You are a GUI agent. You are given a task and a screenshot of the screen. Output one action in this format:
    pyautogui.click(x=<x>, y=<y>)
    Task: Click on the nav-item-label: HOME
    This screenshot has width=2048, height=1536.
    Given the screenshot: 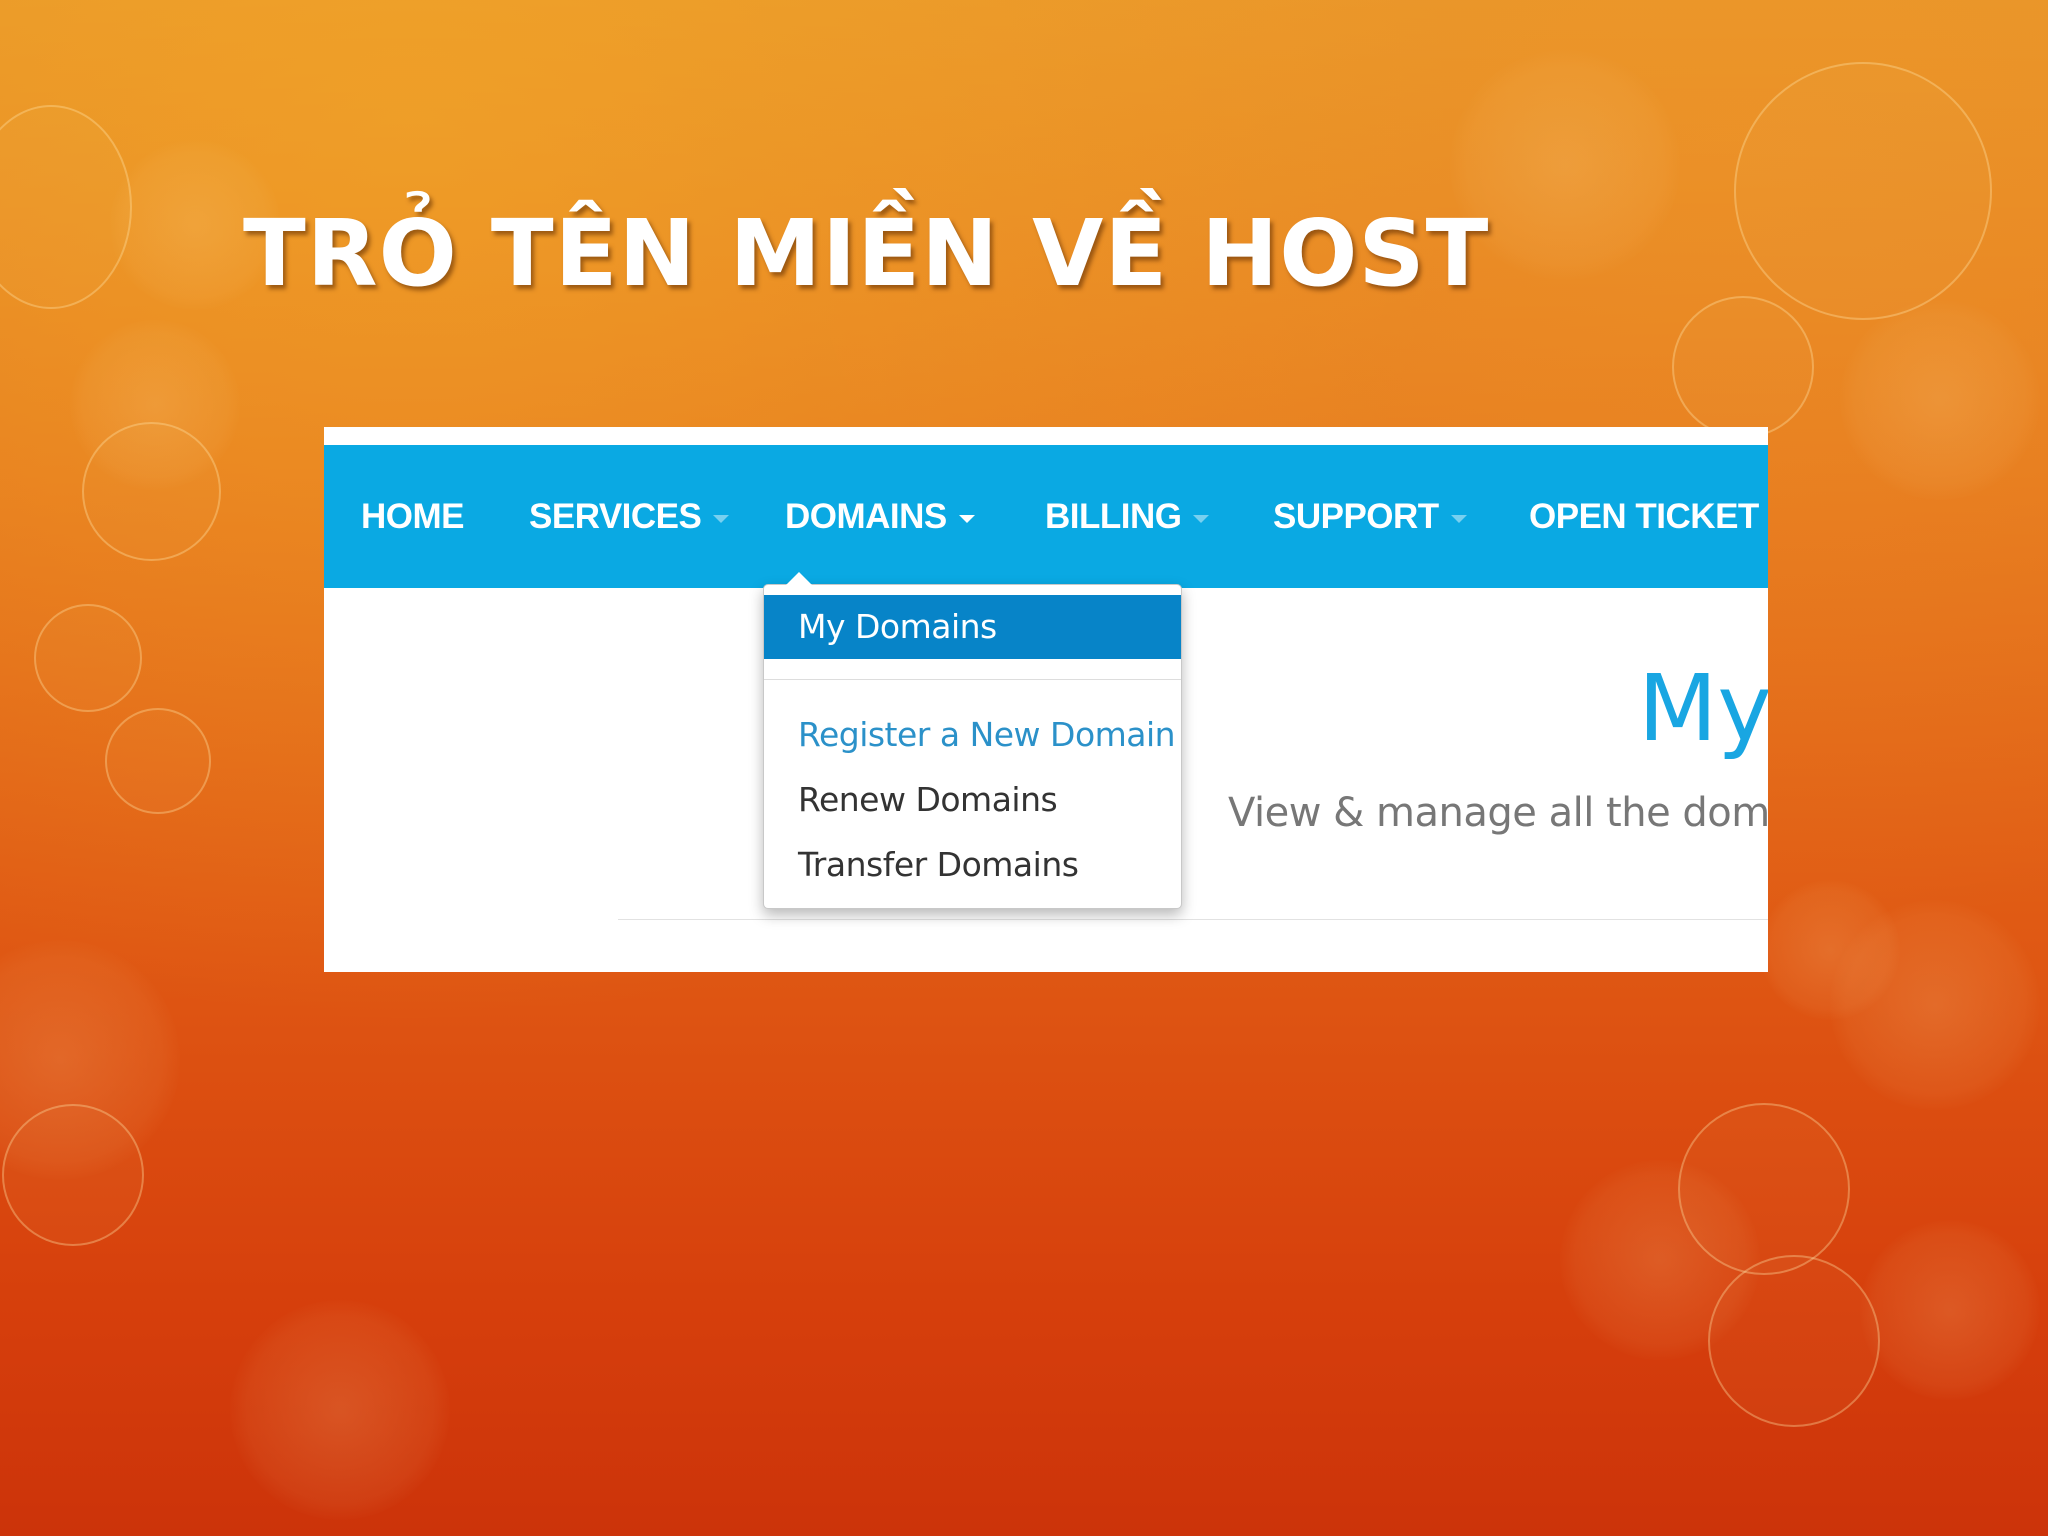 What is the action you would take?
    pyautogui.click(x=413, y=516)
    